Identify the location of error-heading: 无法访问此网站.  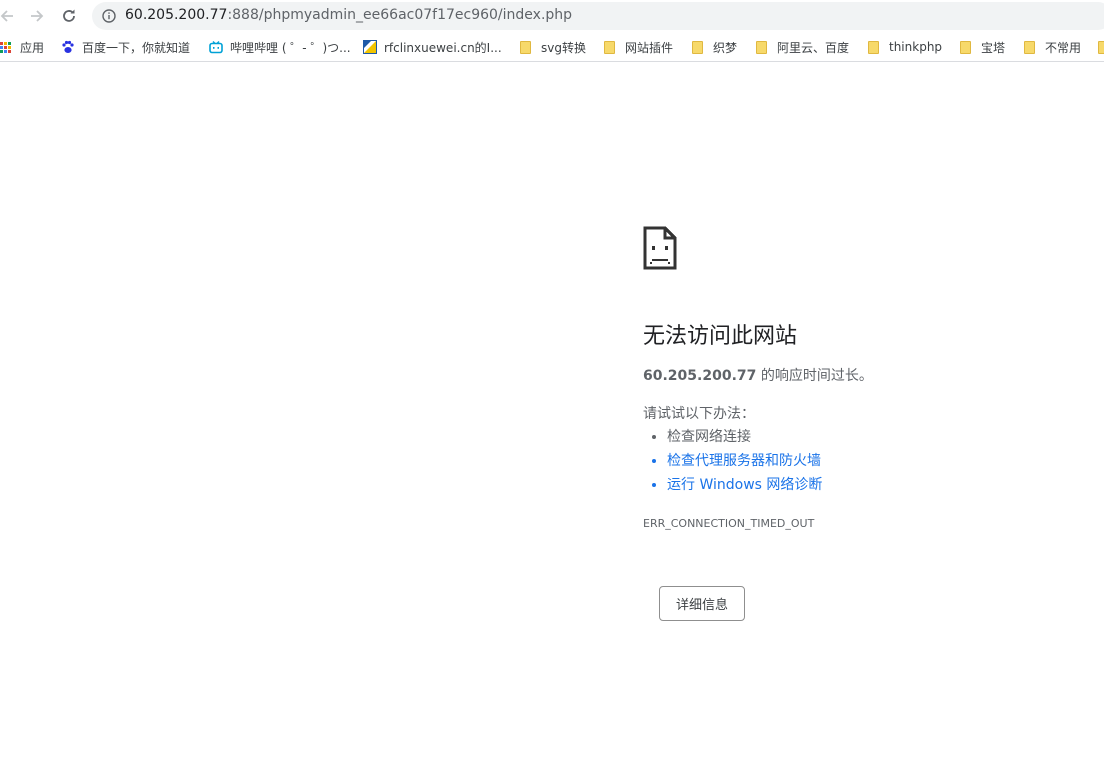
(720, 336).